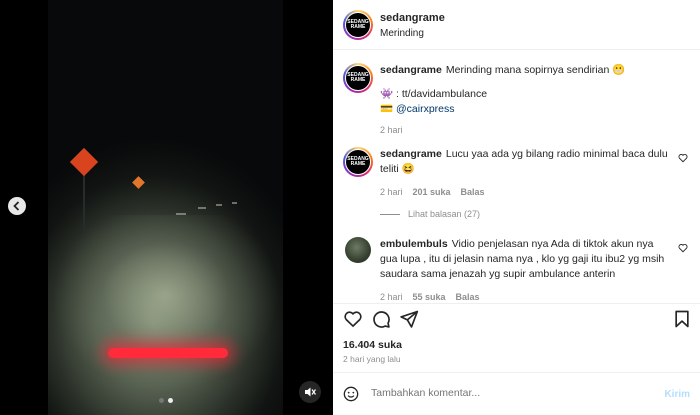 This screenshot has width=700, height=415. What do you see at coordinates (166, 400) in the screenshot?
I see `carousel-indicator` at bounding box center [166, 400].